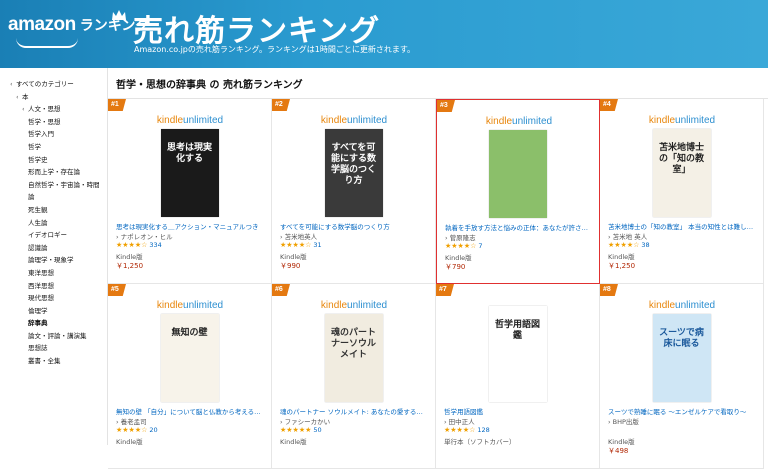 This screenshot has width=768, height=469. I want to click on sidebar-item: 西洋思想, so click(58, 286).